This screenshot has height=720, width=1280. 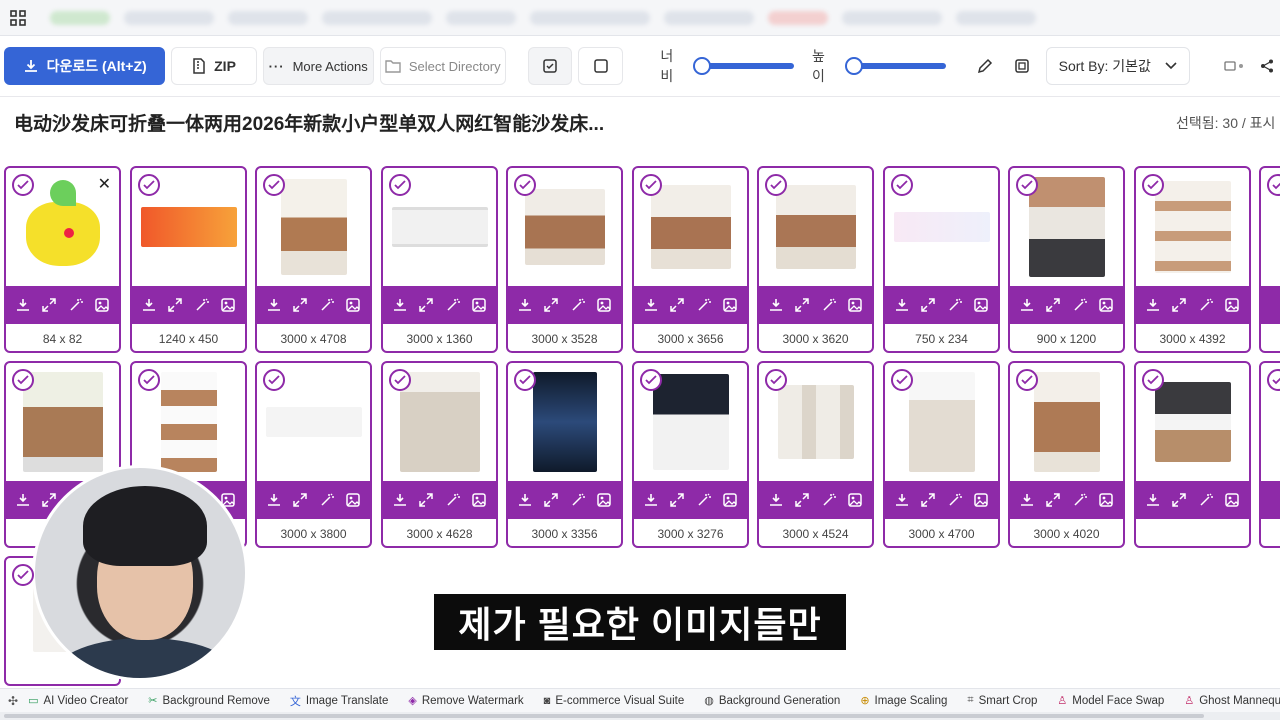 What do you see at coordinates (984, 66) in the screenshot?
I see `edit-icon` at bounding box center [984, 66].